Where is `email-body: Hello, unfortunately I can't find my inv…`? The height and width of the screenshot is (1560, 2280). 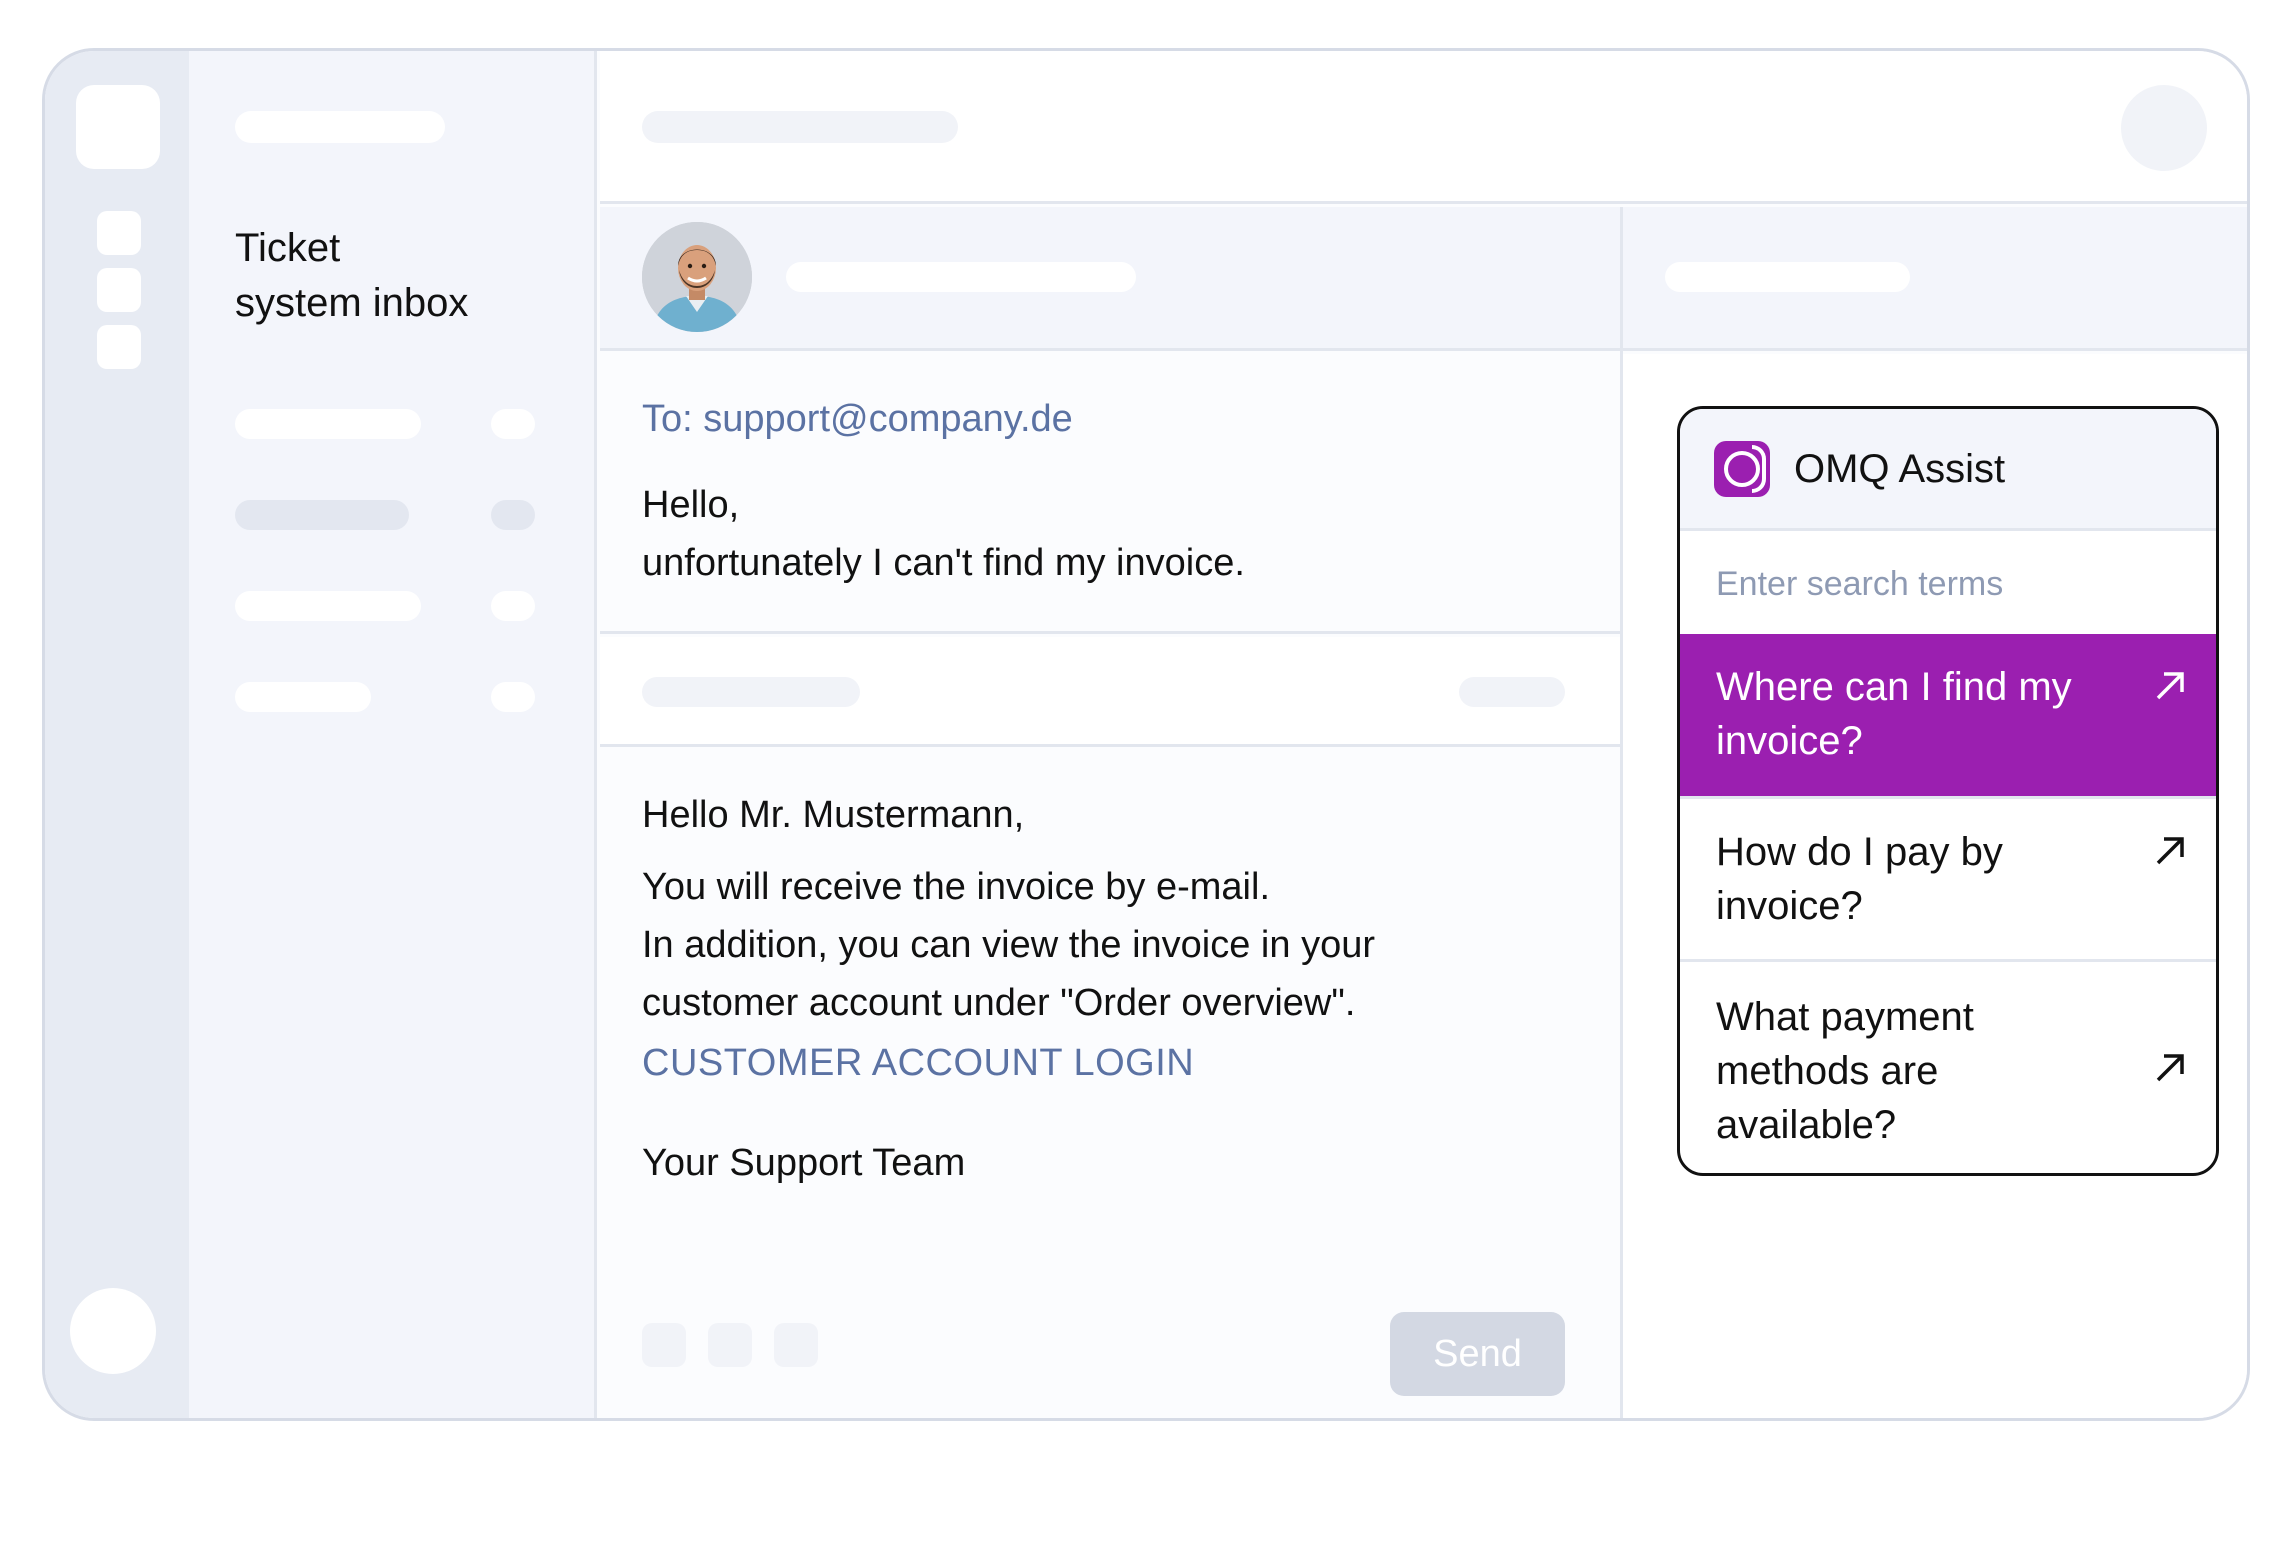 email-body: Hello, unfortunately I can't find my inv… is located at coordinates (943, 534).